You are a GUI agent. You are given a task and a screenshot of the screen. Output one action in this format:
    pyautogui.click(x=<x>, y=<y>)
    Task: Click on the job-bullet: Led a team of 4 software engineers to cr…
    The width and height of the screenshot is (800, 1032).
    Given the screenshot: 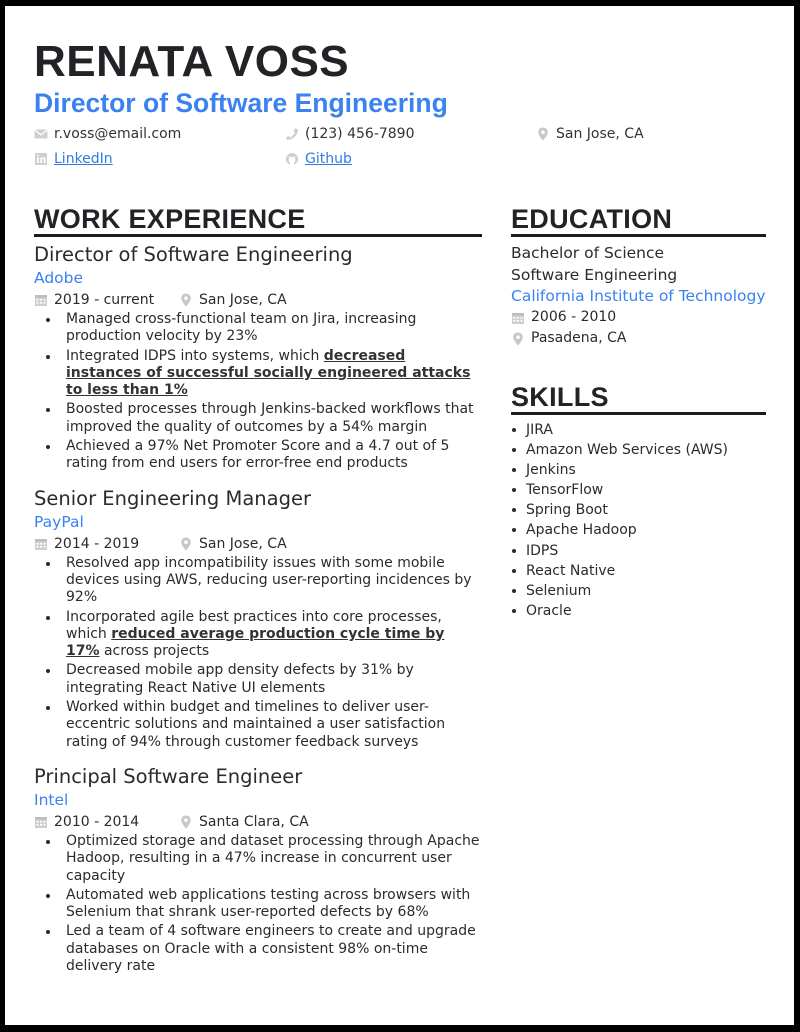 What is the action you would take?
    pyautogui.click(x=258, y=949)
    